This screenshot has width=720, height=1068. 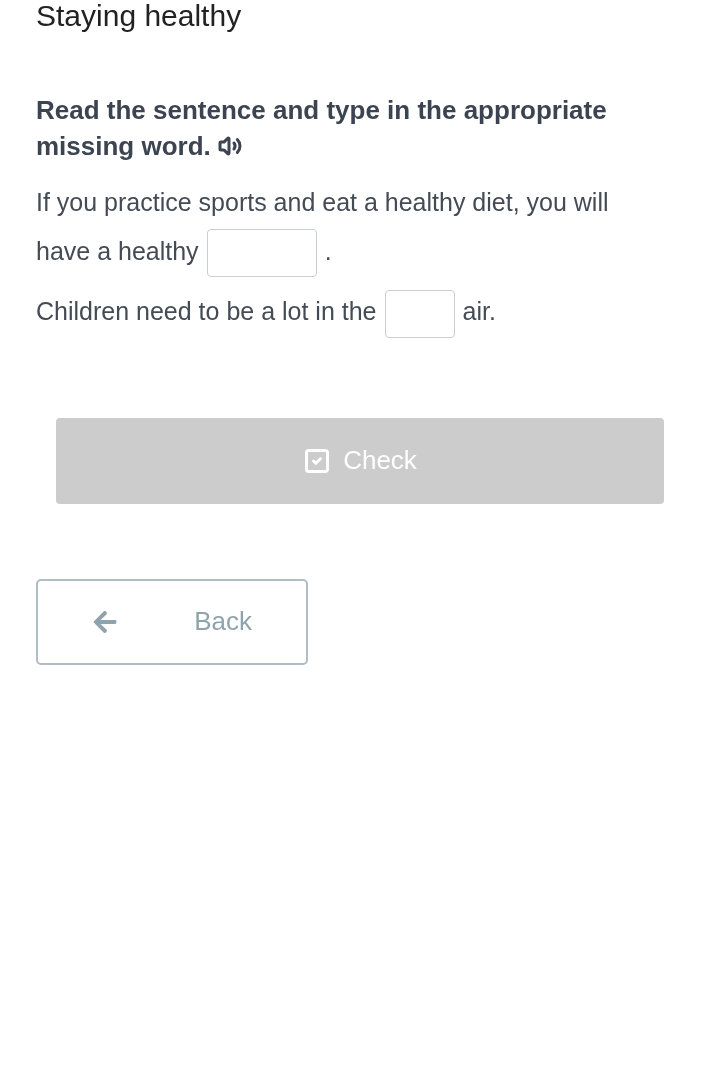 I want to click on checkbox-icon, so click(x=317, y=460).